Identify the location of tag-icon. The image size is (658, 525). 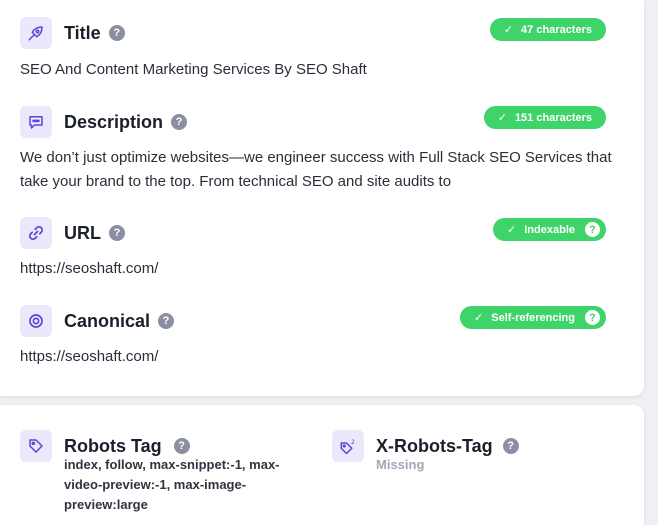
(36, 446).